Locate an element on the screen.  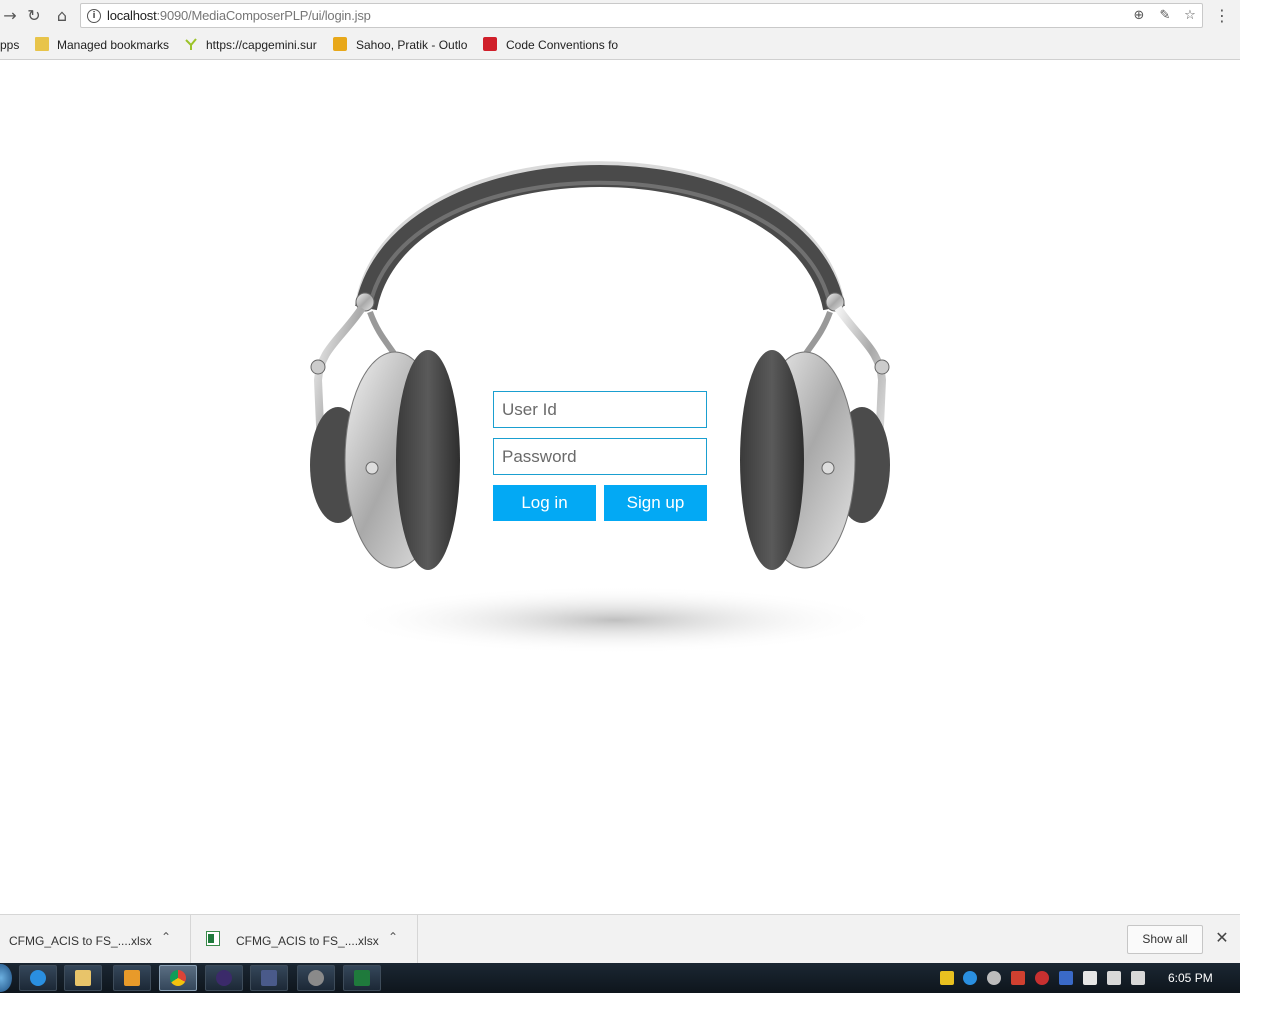
cloud-icon is located at coordinates (994, 978).